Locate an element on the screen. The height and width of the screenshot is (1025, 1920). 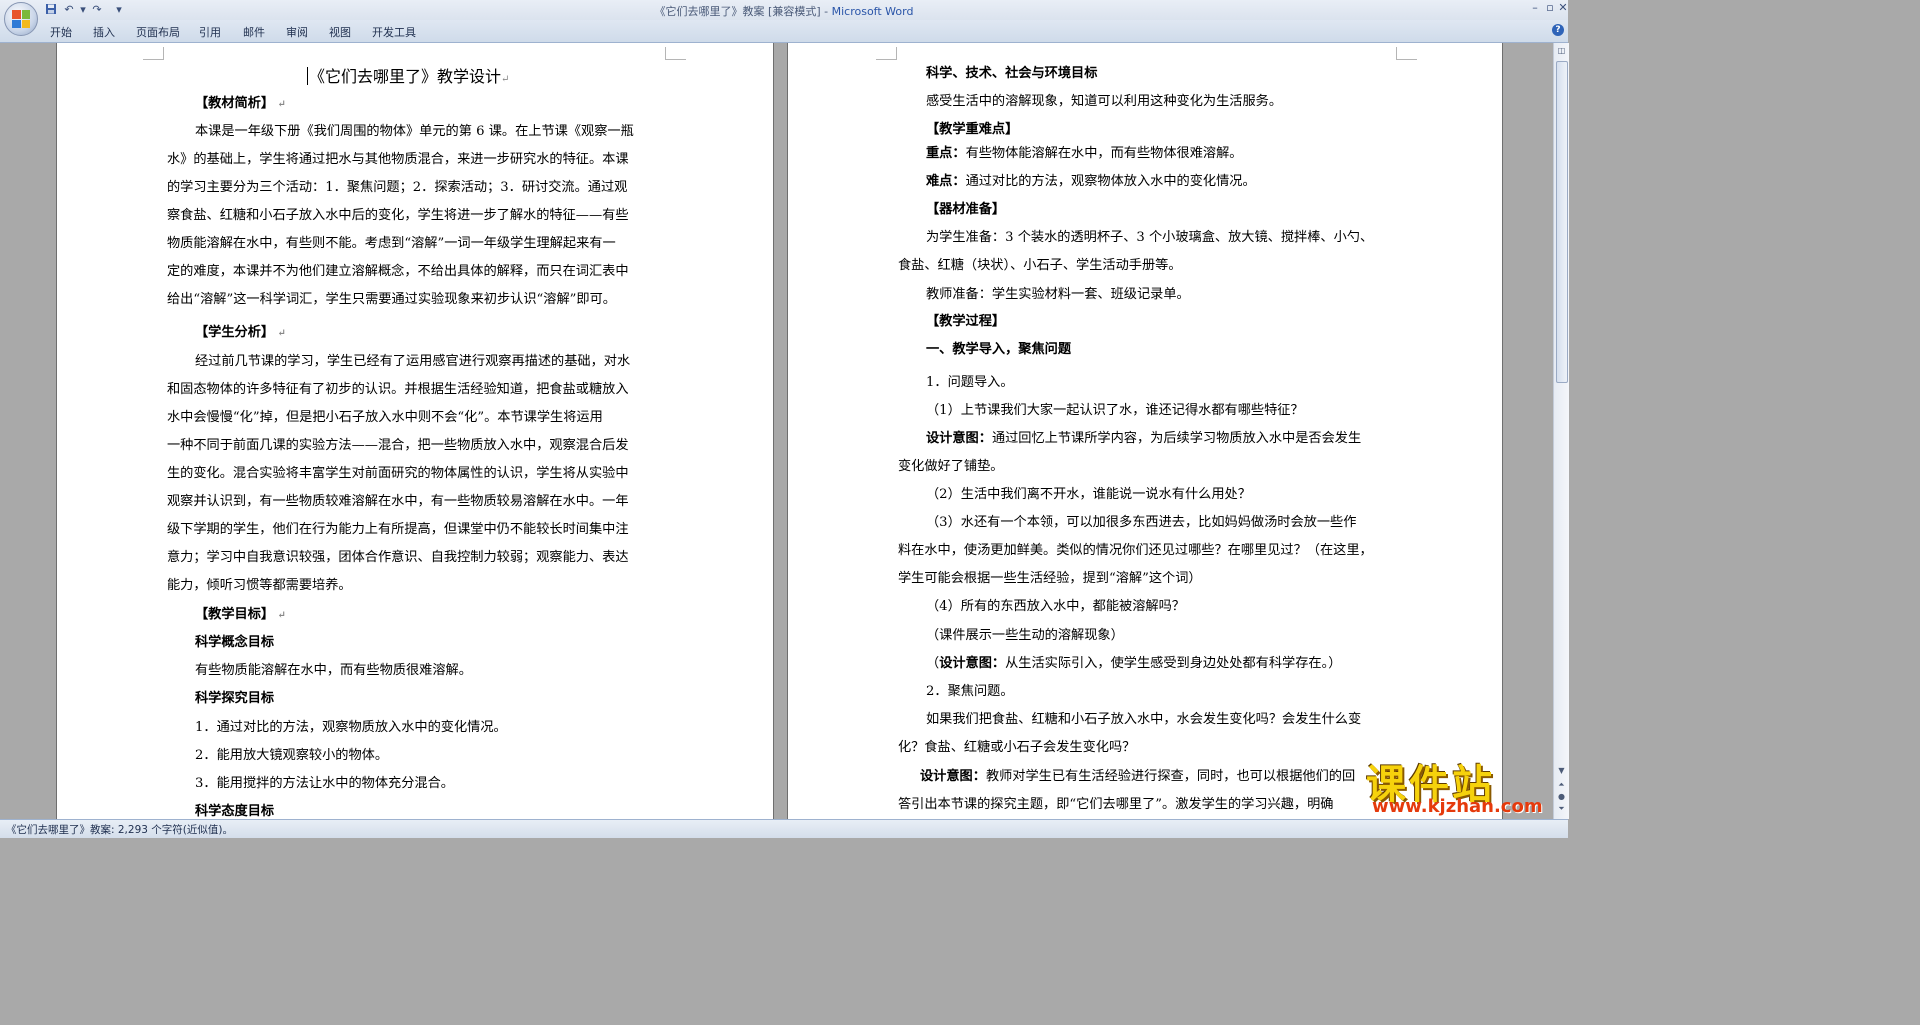
scroll-down-icon: ▼ is located at coordinates (1561, 771).